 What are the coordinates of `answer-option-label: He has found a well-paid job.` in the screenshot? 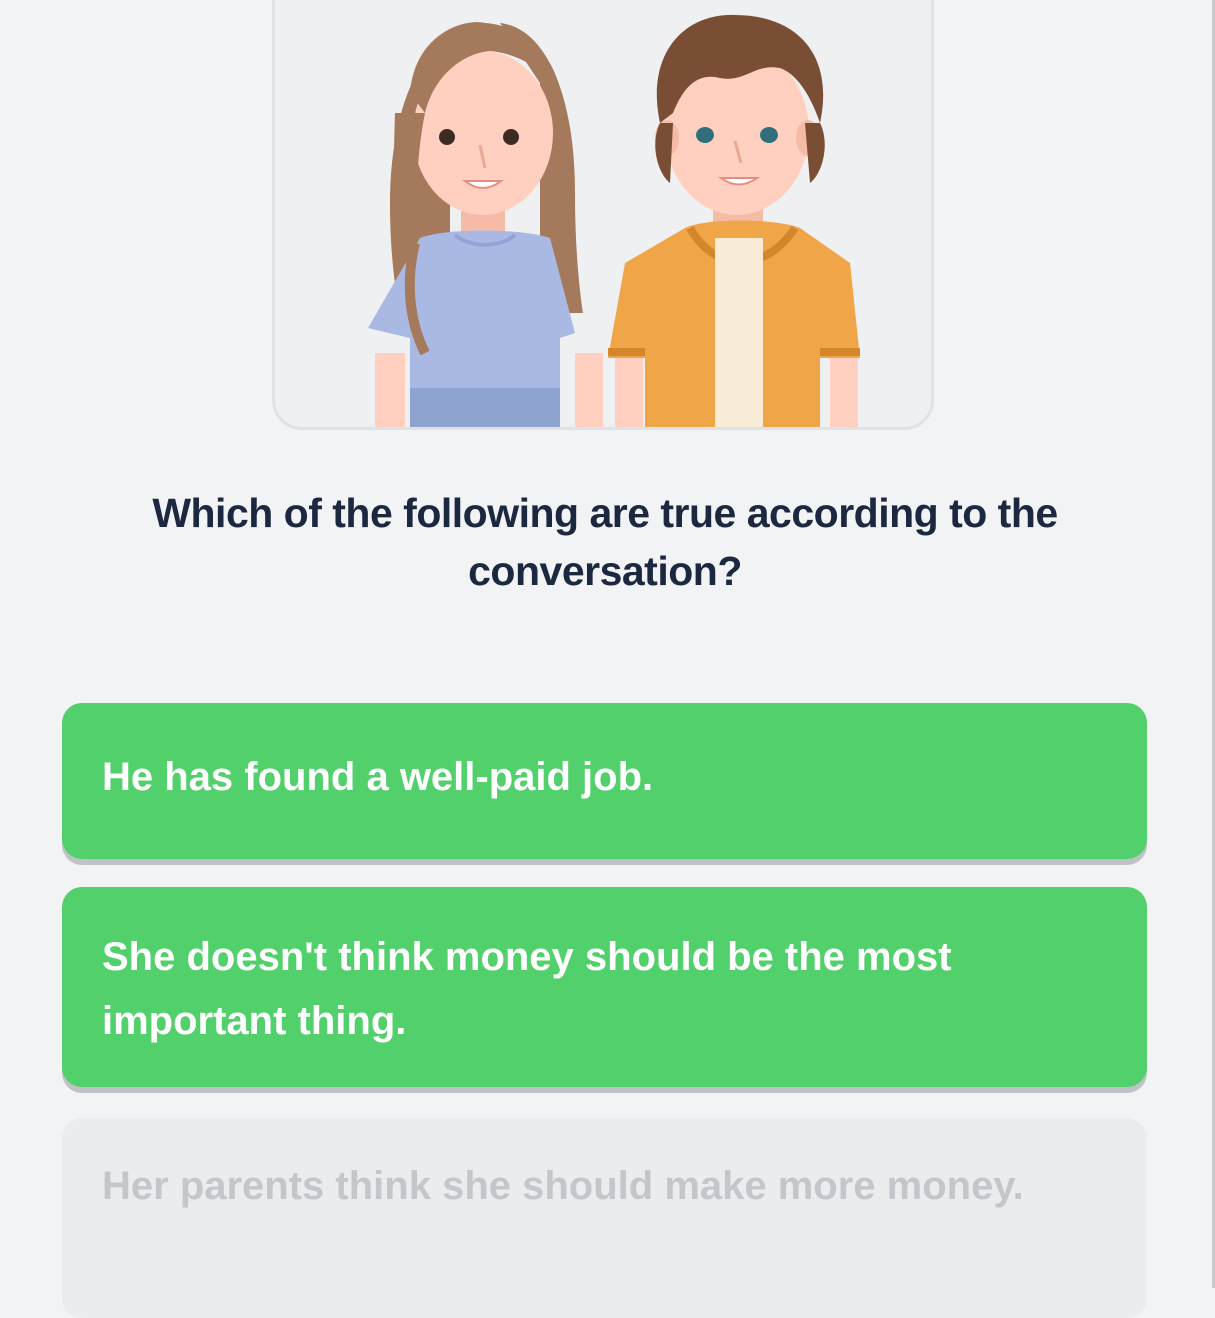 It's located at (378, 777).